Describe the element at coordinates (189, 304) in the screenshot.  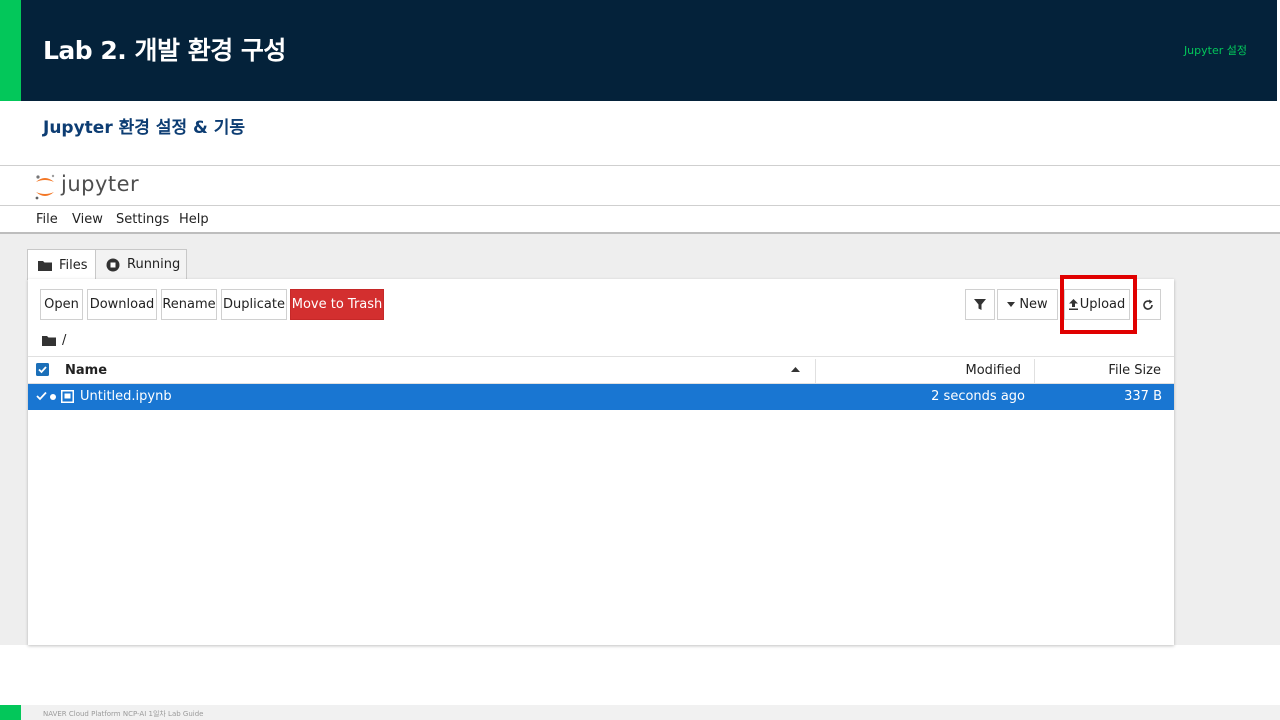
I see `rename-button: Rename` at that location.